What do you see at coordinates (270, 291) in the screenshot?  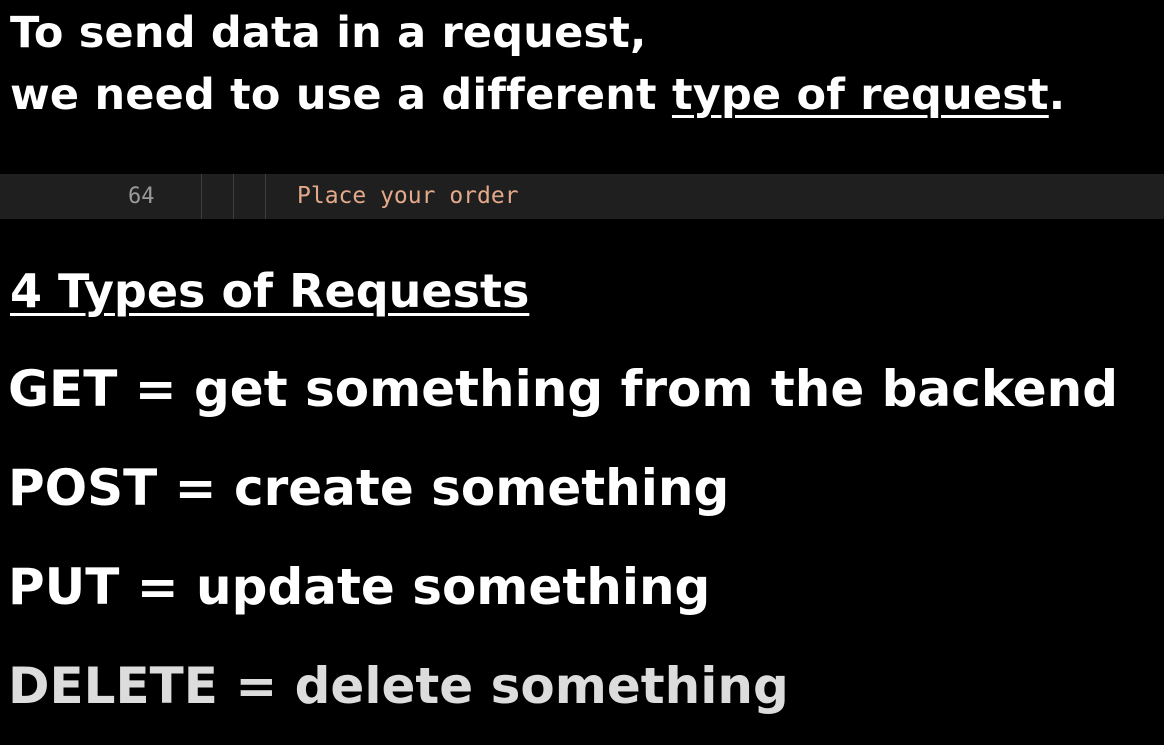 I see `section-title: 4 Types of Requests` at bounding box center [270, 291].